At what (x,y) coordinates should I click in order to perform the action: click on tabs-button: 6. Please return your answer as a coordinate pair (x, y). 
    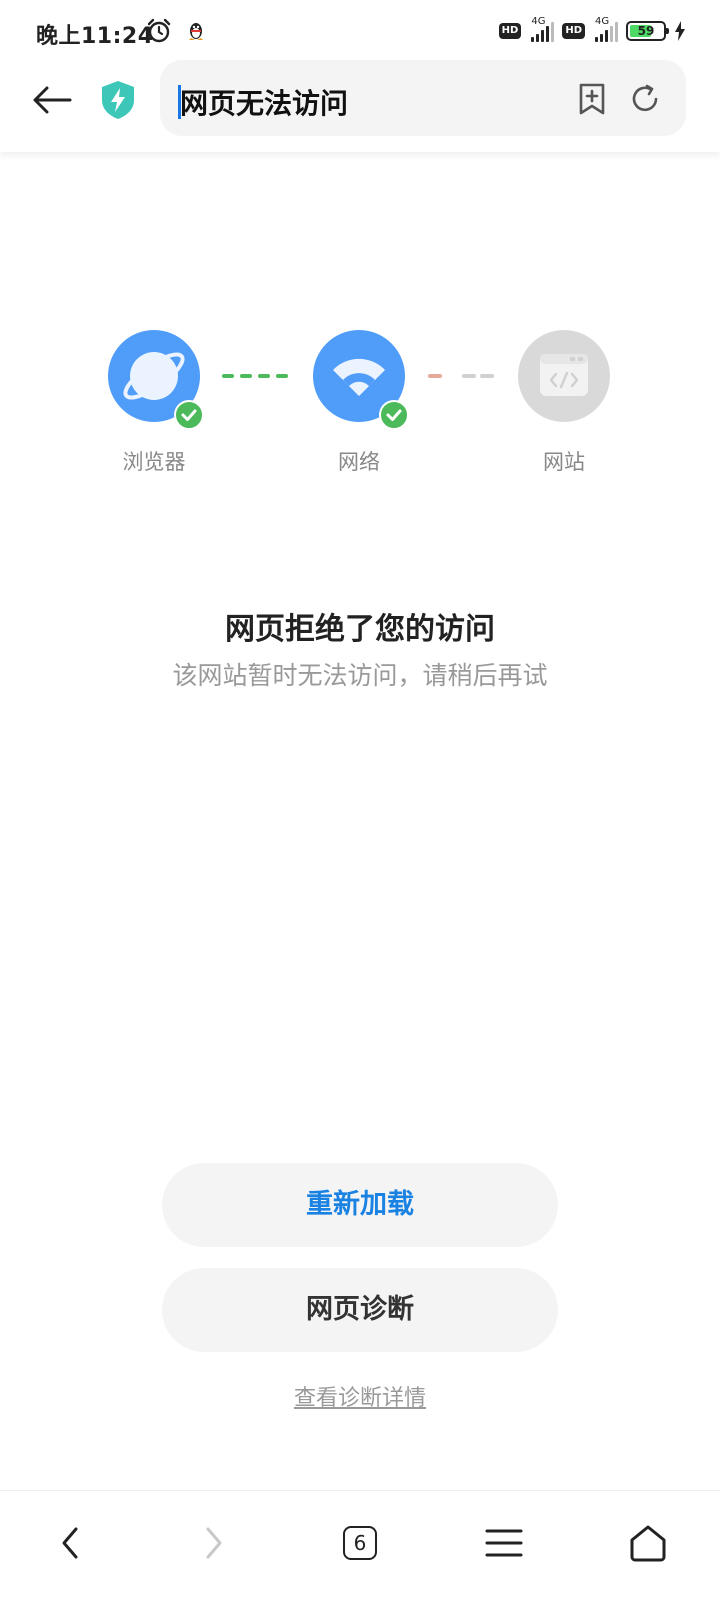
    Looking at the image, I should click on (360, 1543).